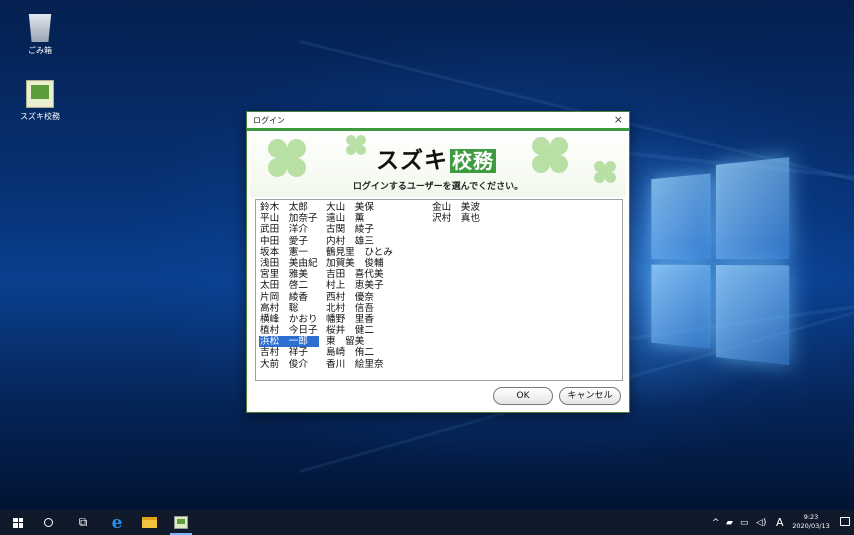 This screenshot has width=854, height=535. I want to click on suzuki-koumu-taskbar-button, so click(181, 522).